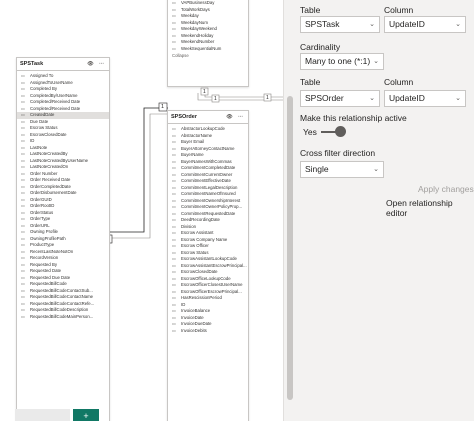  I want to click on field-name: InvoiceDebits, so click(194, 330).